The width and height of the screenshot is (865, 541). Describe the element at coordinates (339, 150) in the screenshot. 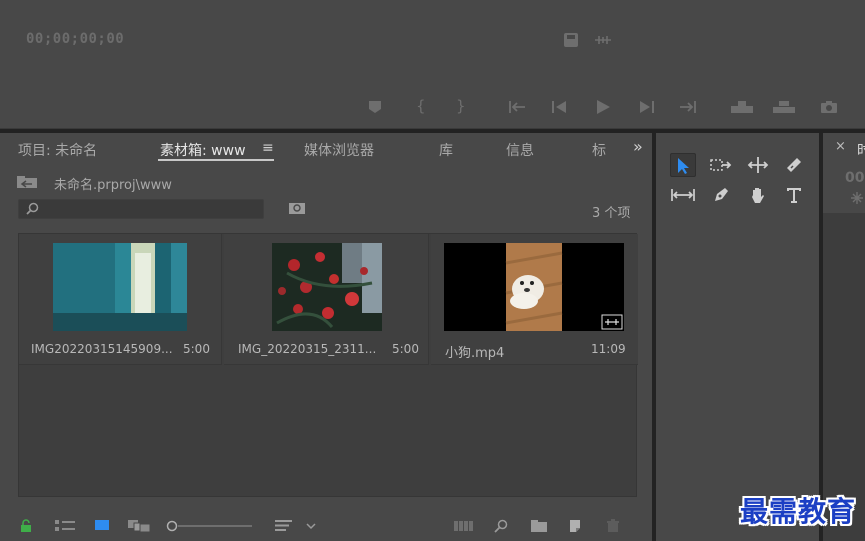

I see `tab-media-browser: 媒体浏览器` at that location.